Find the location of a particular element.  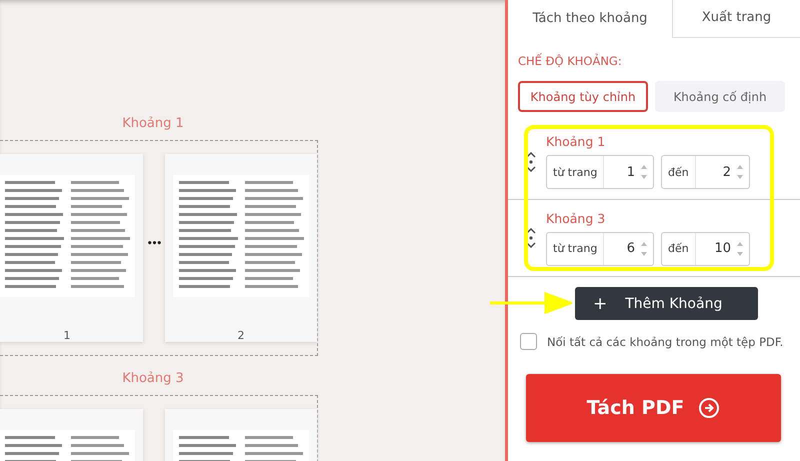

mode-button: Khoảng tùy chỉnh is located at coordinates (583, 96).